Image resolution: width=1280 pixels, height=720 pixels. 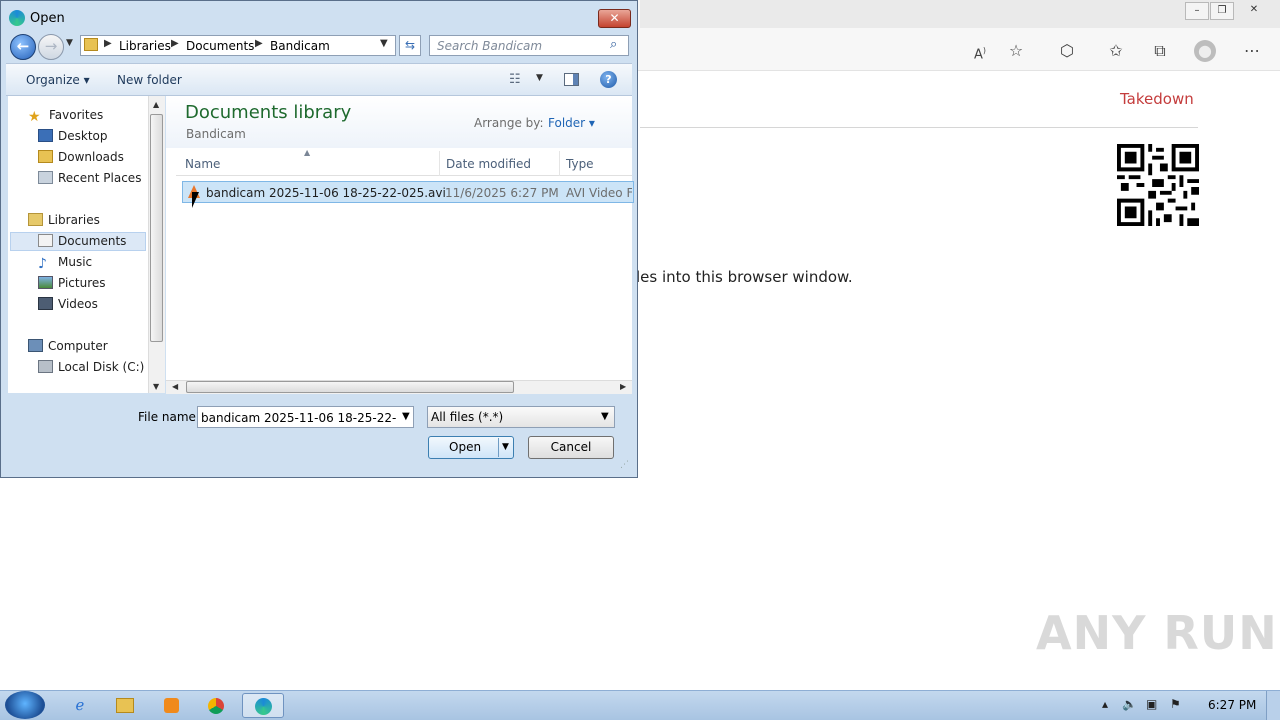 What do you see at coordinates (467, 417) in the screenshot?
I see `file-type-filter-value: All files (*.*)` at bounding box center [467, 417].